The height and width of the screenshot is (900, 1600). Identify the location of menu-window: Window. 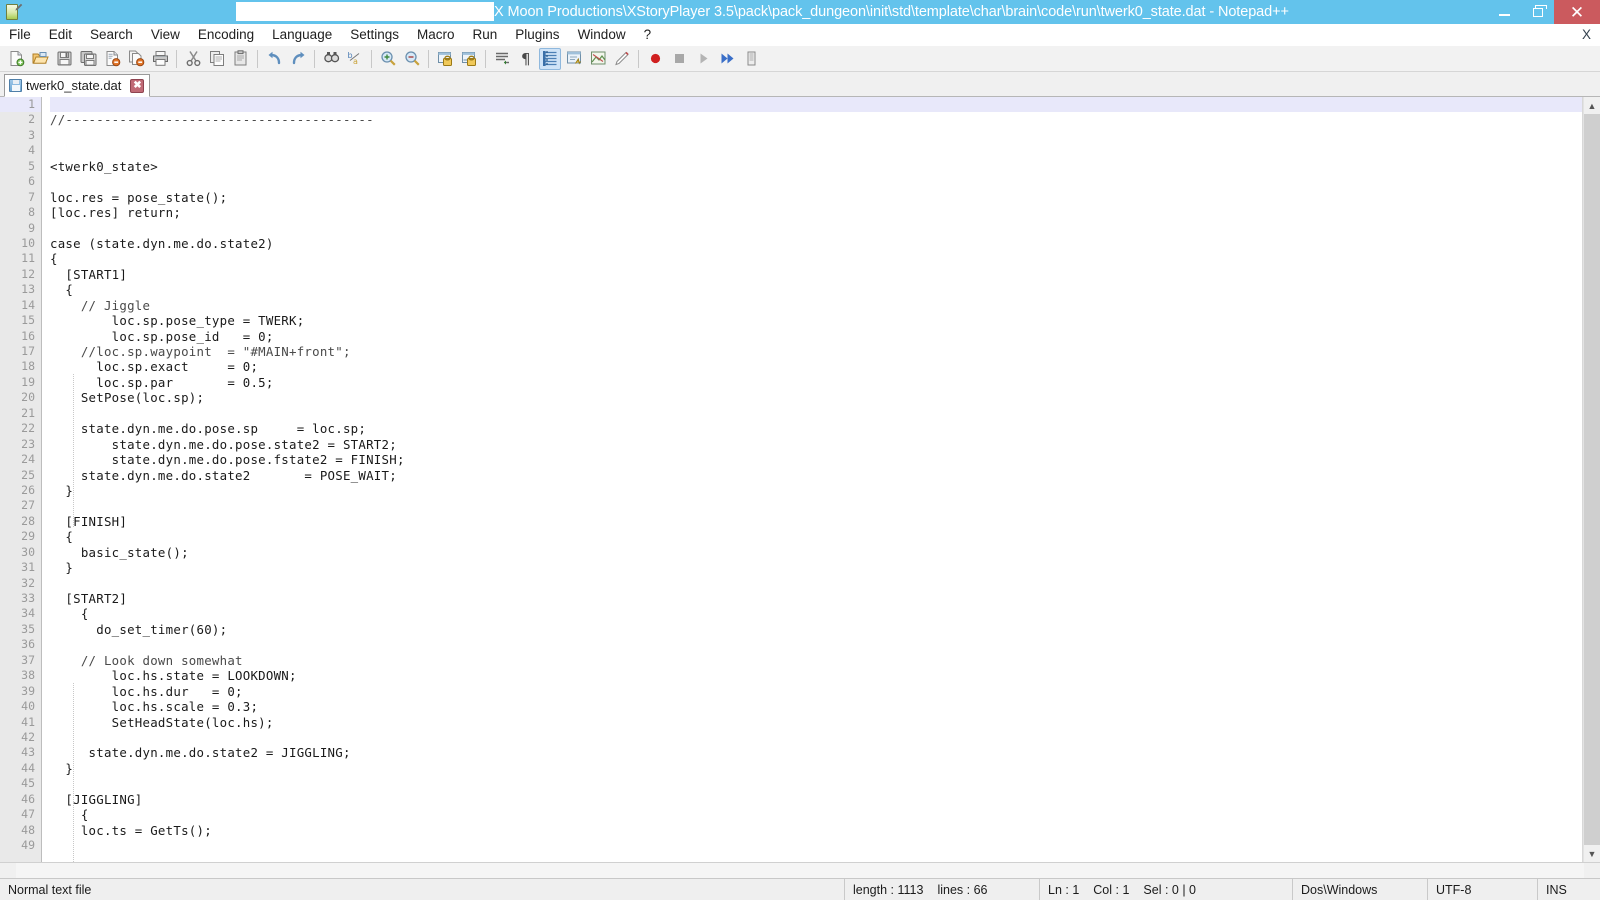
(602, 35).